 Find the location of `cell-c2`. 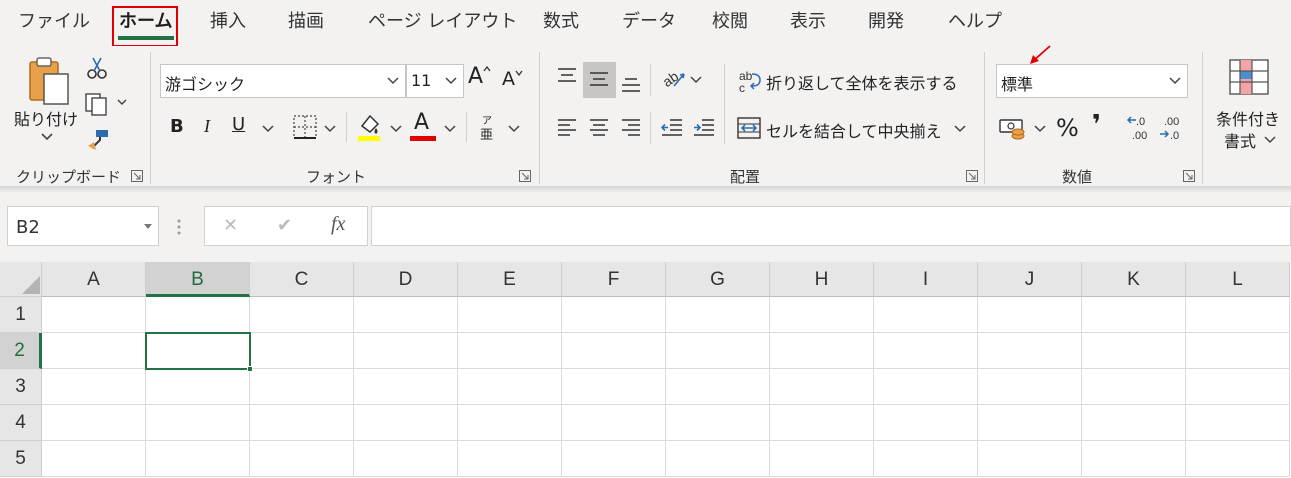

cell-c2 is located at coordinates (302, 351).